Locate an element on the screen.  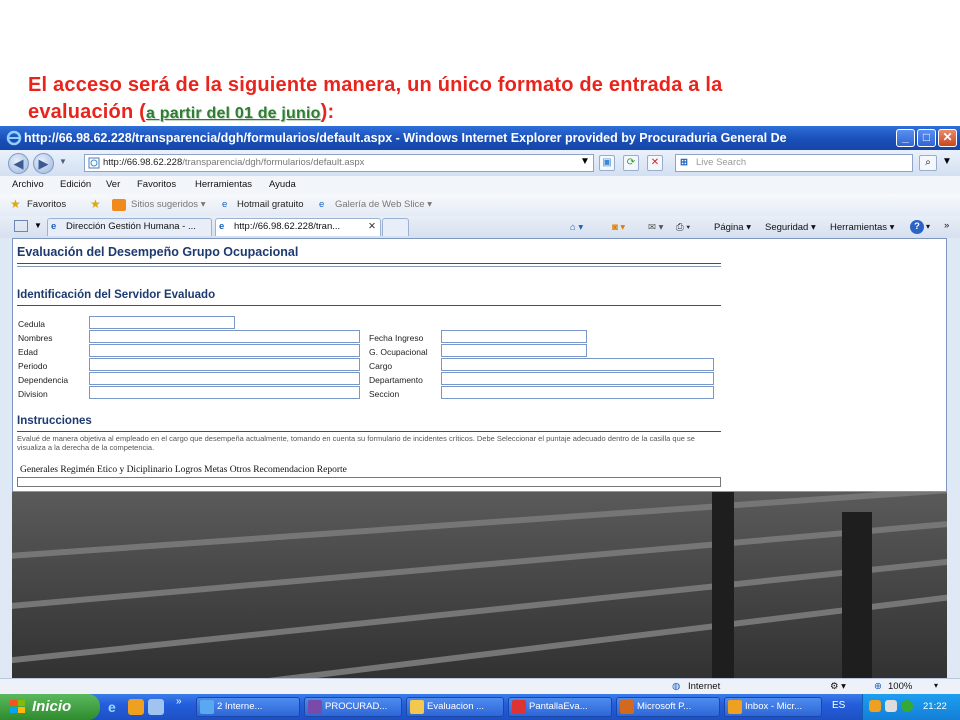
cedula-label: Cedula is located at coordinates (31, 324).